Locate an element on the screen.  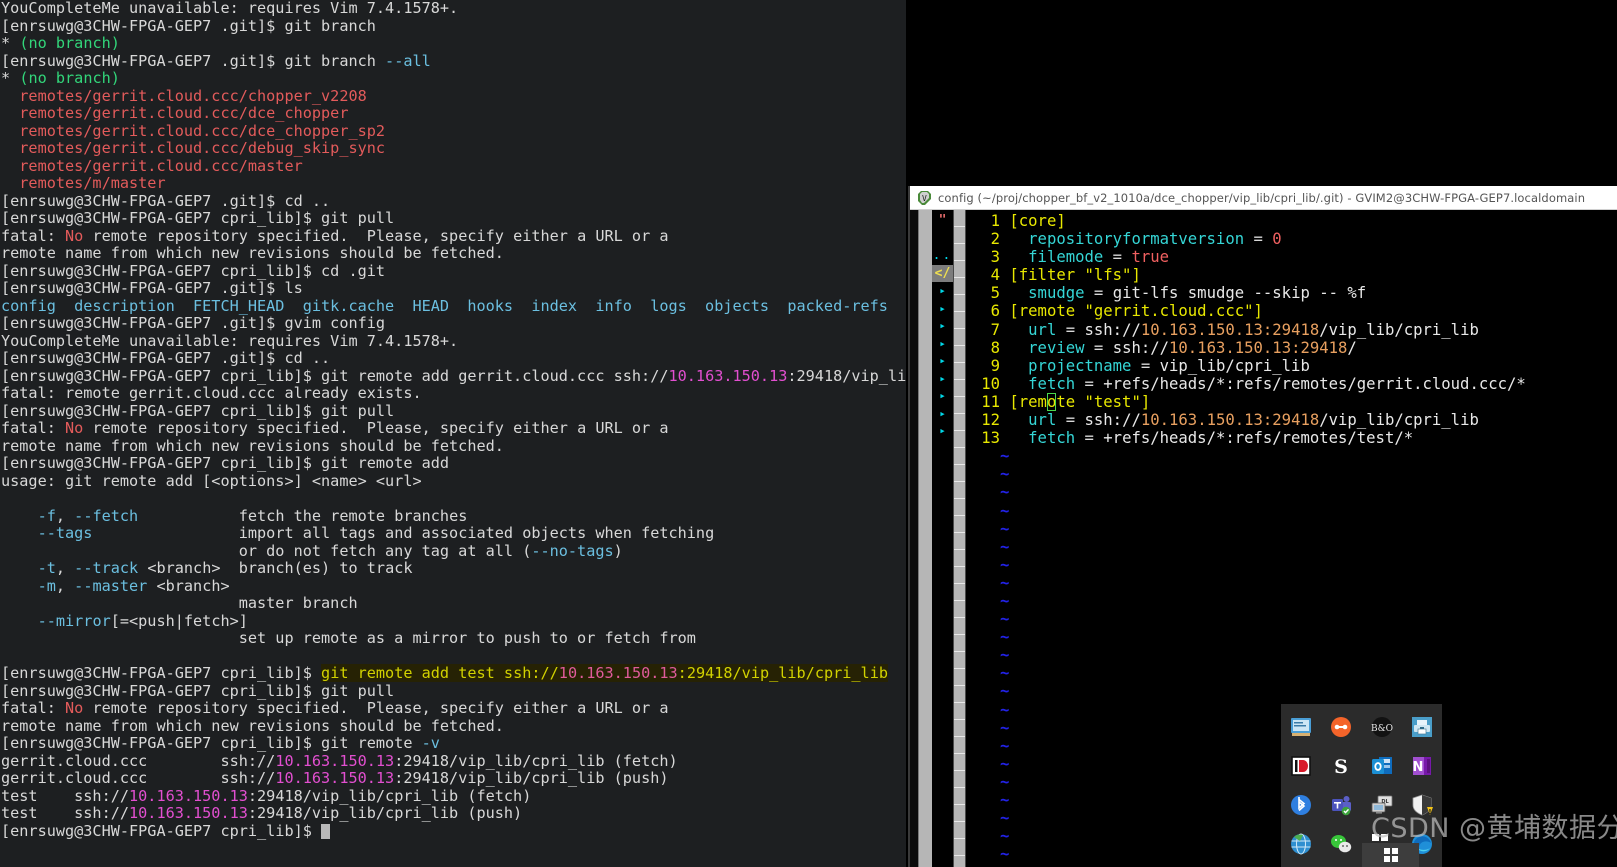
gvim-line-number: 10 is located at coordinates (990, 383).